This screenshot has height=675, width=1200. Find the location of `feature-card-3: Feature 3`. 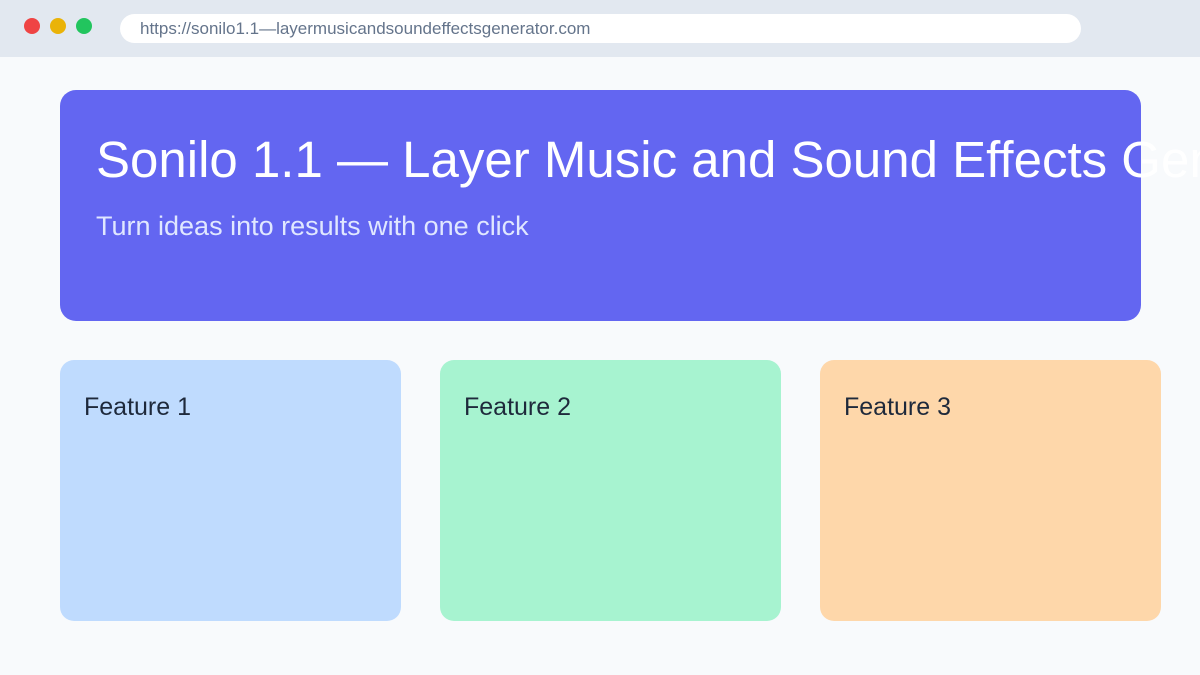

feature-card-3: Feature 3 is located at coordinates (990, 490).